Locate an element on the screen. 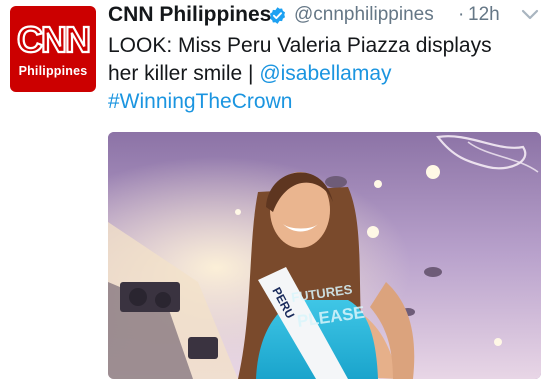  tweet-header: CNN Philippines @cnnphilippines · 12h is located at coordinates (328, 15).